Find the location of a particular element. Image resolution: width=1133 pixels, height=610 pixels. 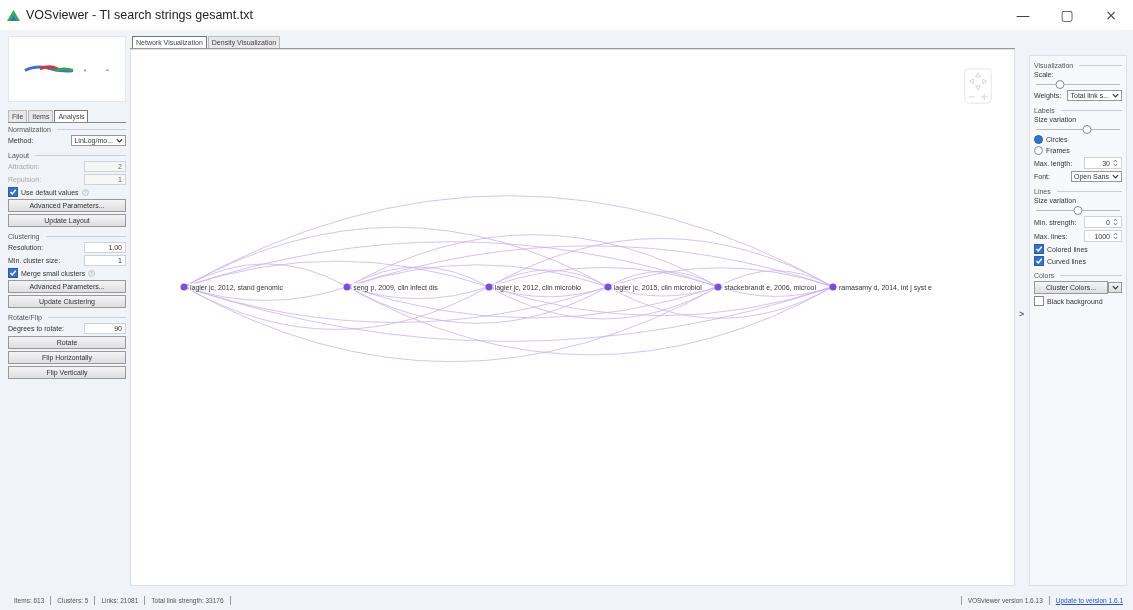

dropdown-arrow-button is located at coordinates (1115, 287).